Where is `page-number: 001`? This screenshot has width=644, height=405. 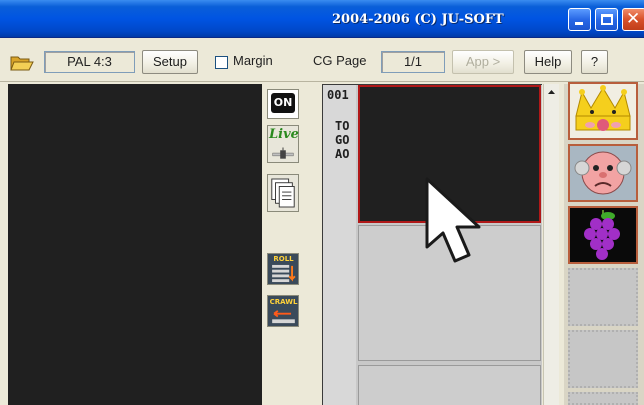 page-number: 001 is located at coordinates (338, 95).